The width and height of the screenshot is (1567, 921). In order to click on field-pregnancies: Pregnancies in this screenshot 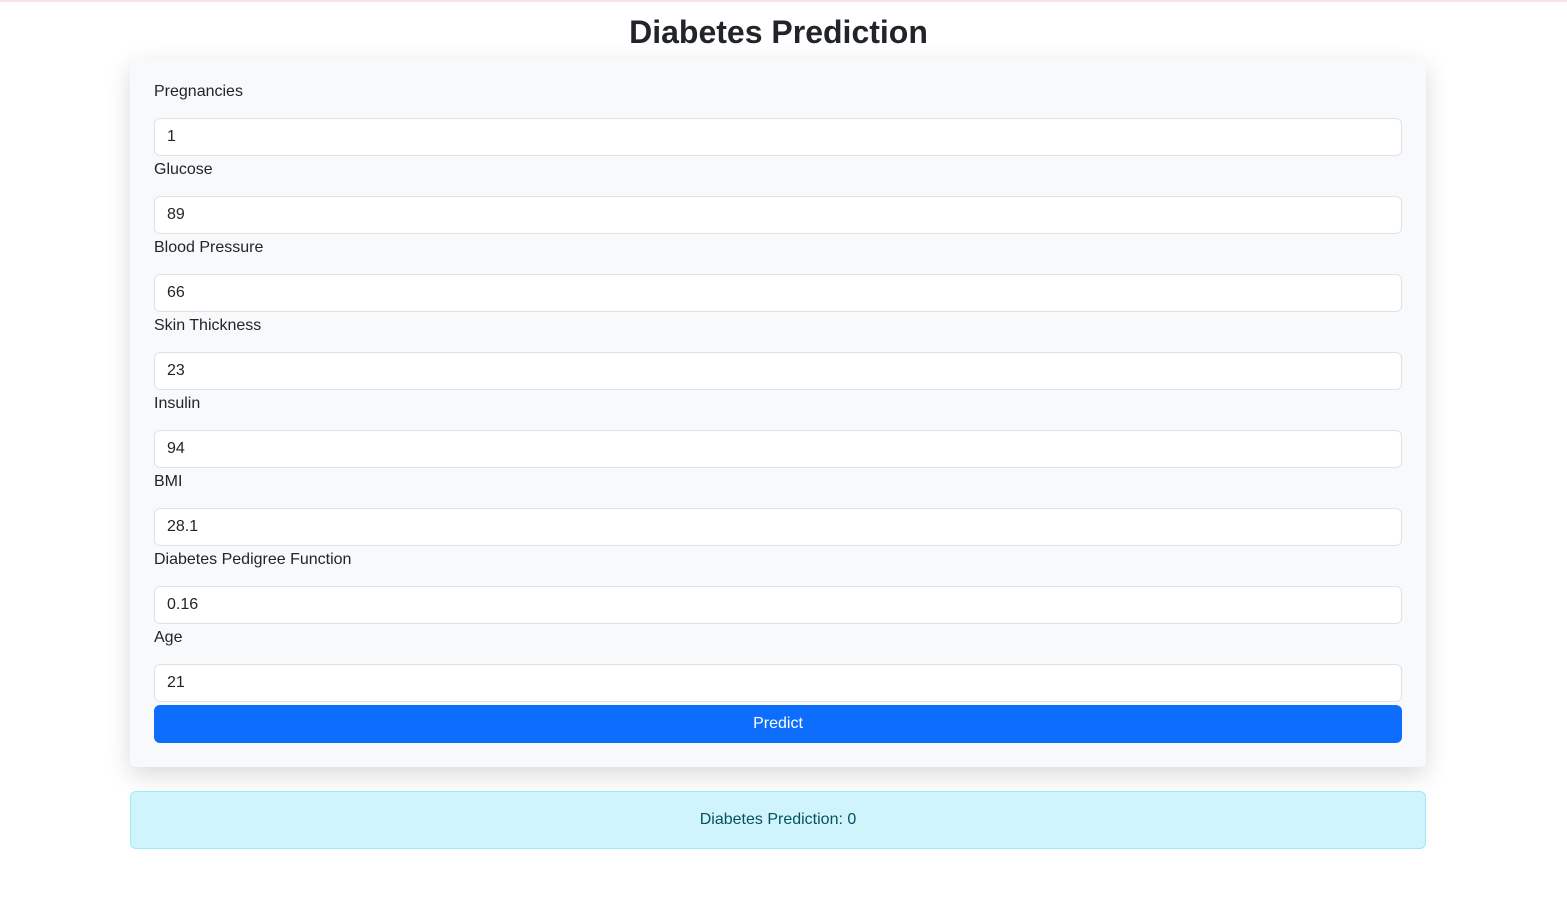, I will do `click(778, 119)`.